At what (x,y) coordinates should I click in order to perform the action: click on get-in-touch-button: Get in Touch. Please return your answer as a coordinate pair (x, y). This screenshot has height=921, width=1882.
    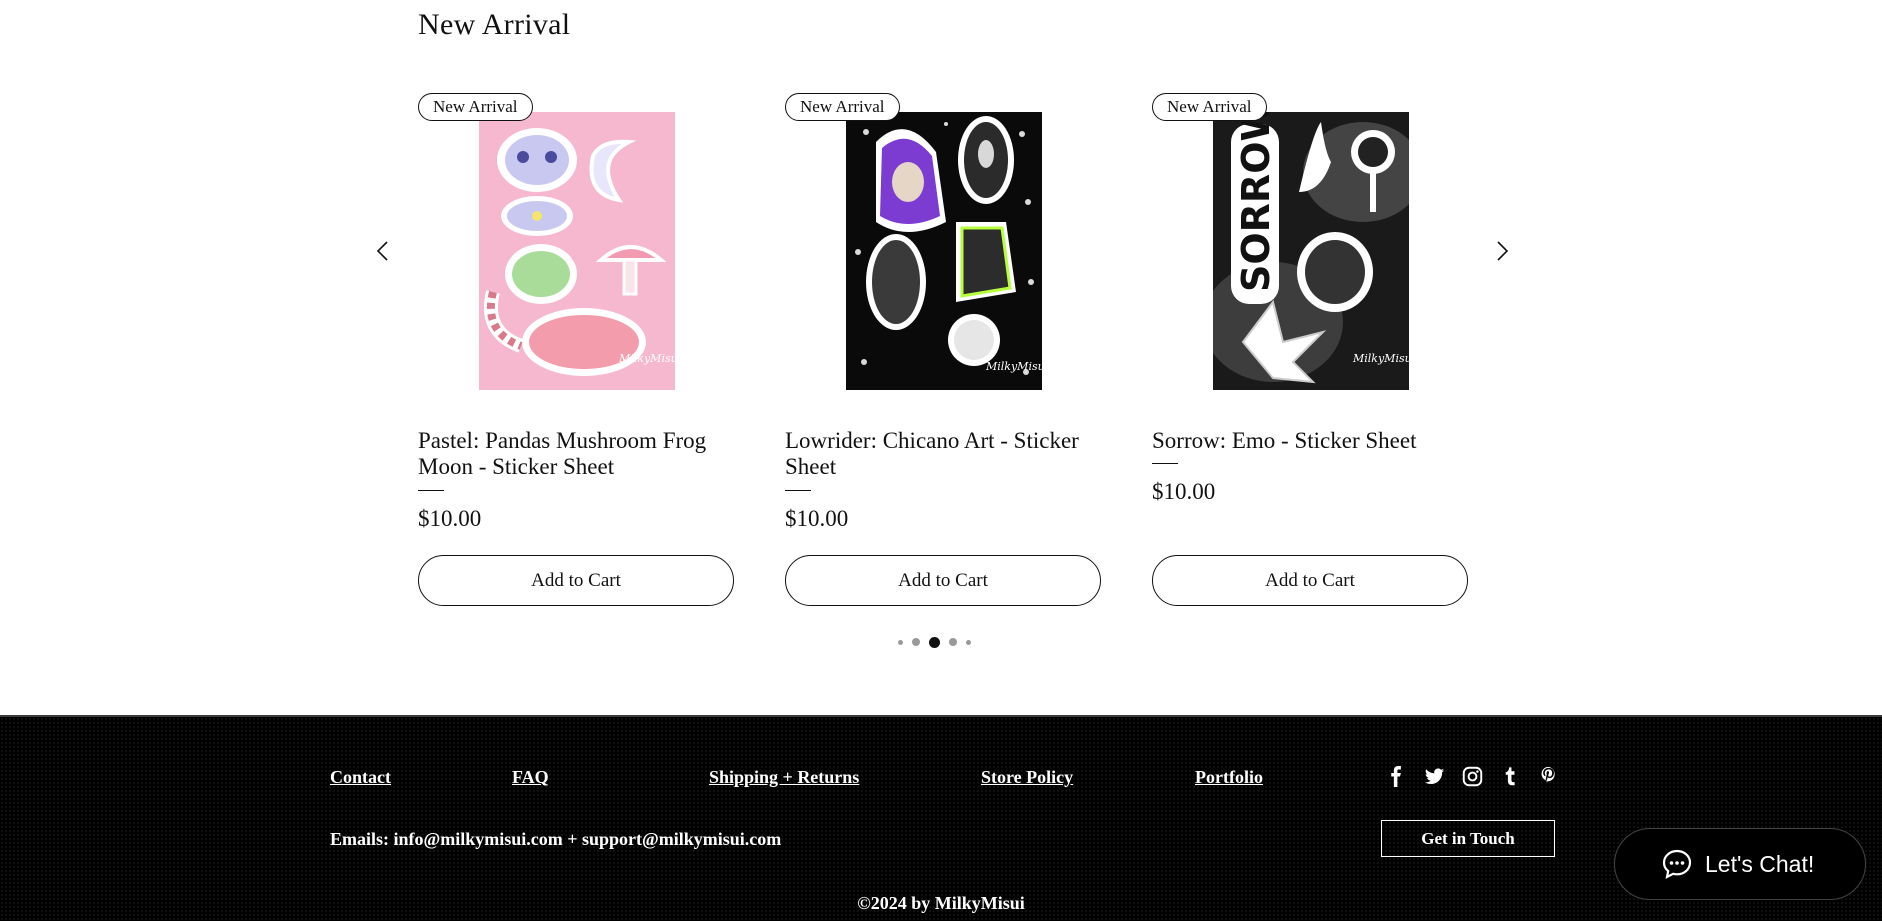
    Looking at the image, I should click on (1468, 838).